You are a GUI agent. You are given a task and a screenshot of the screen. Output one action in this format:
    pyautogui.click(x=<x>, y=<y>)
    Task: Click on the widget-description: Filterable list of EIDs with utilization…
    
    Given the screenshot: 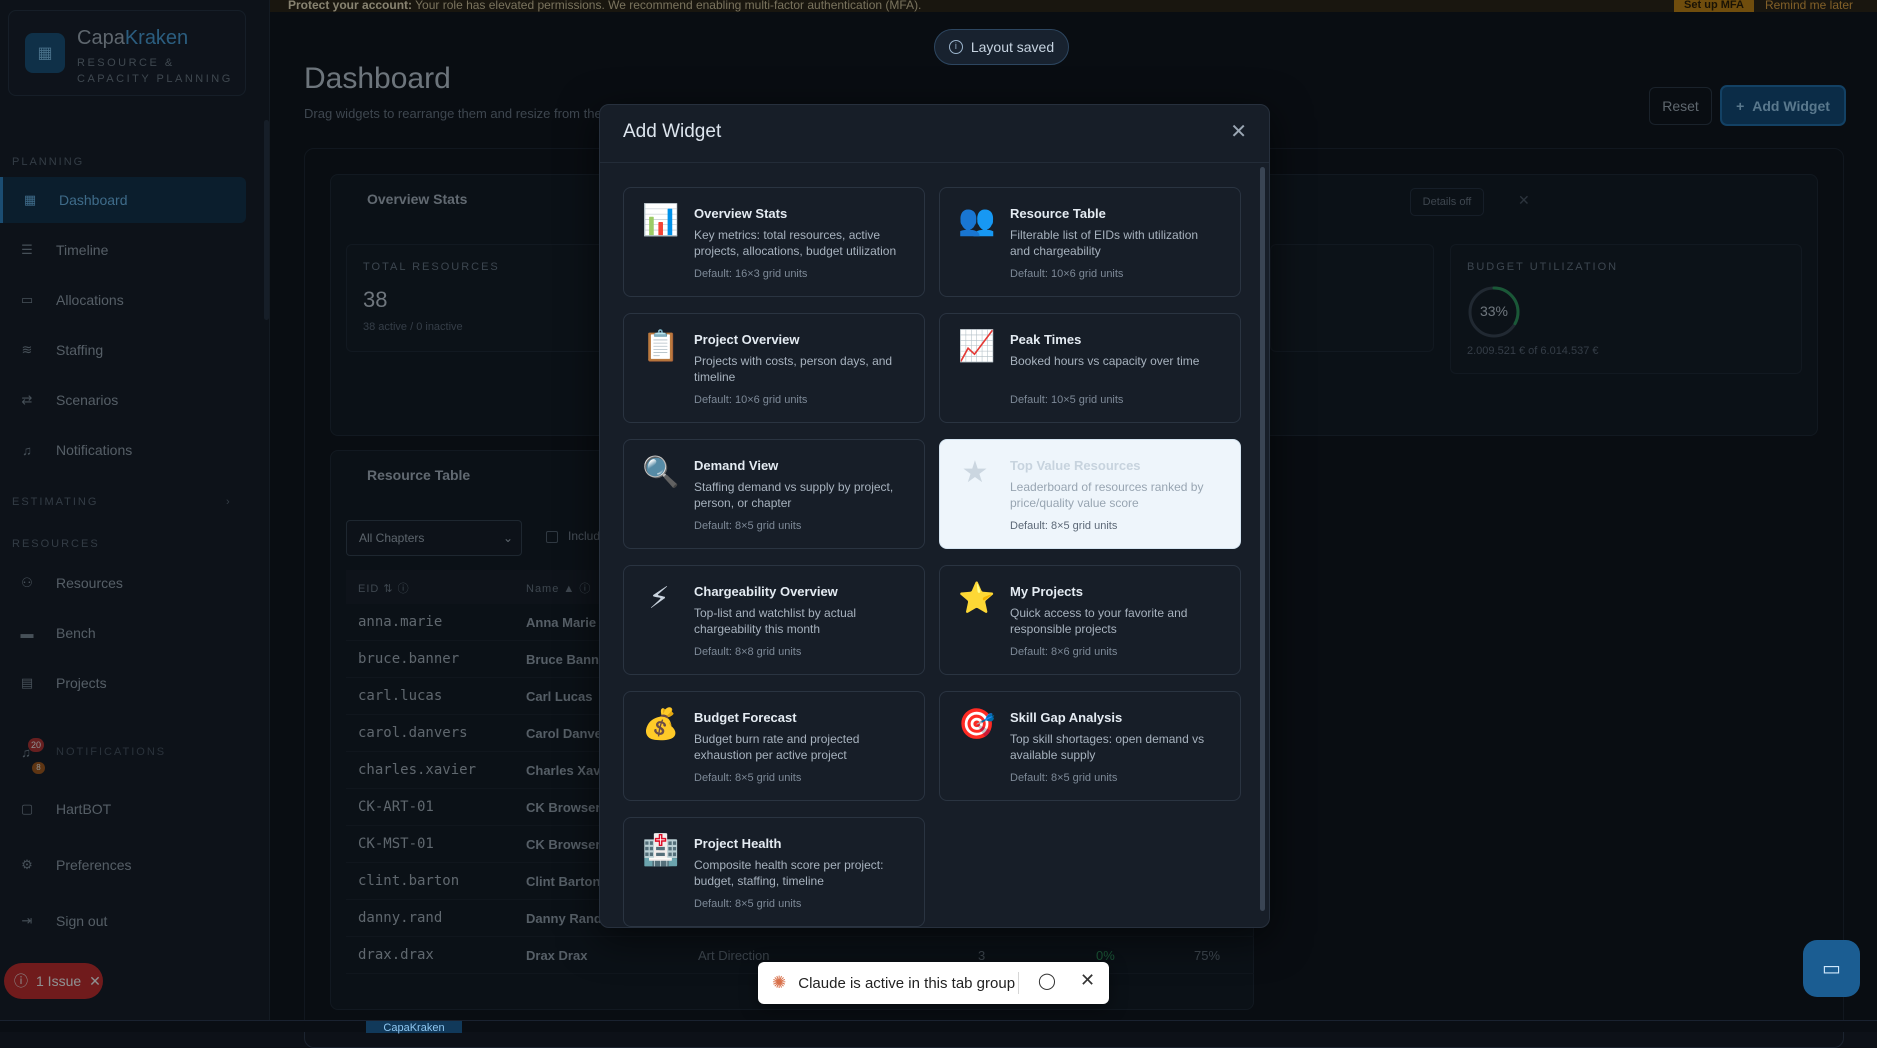 What is the action you would take?
    pyautogui.click(x=1104, y=243)
    